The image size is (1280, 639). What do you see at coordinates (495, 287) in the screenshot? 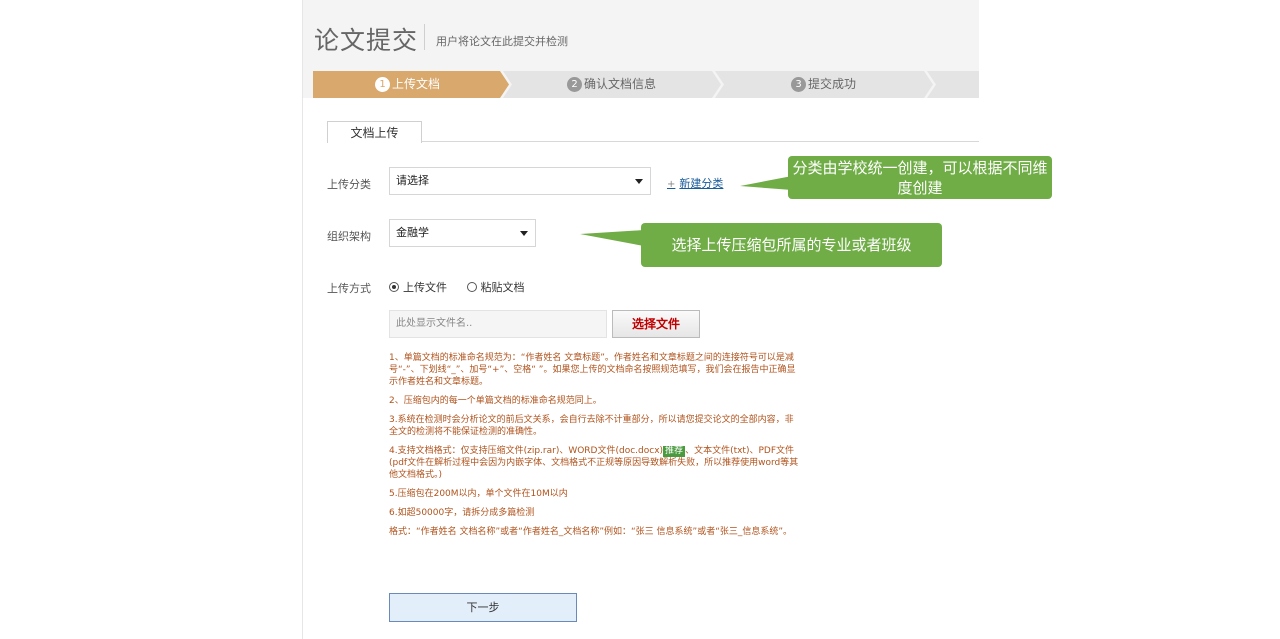
I see `radio-paste-document: 粘贴文档` at bounding box center [495, 287].